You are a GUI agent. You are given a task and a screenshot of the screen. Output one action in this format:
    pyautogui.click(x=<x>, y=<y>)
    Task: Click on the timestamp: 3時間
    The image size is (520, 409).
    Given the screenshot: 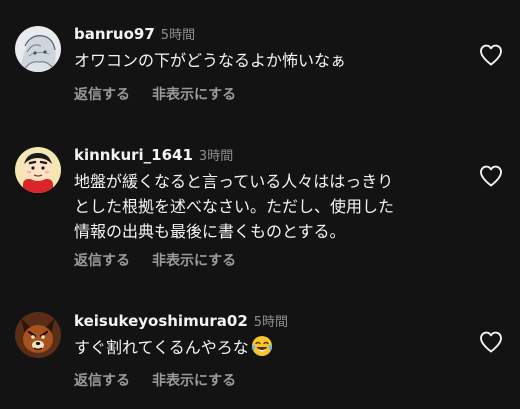 What is the action you would take?
    pyautogui.click(x=216, y=156)
    